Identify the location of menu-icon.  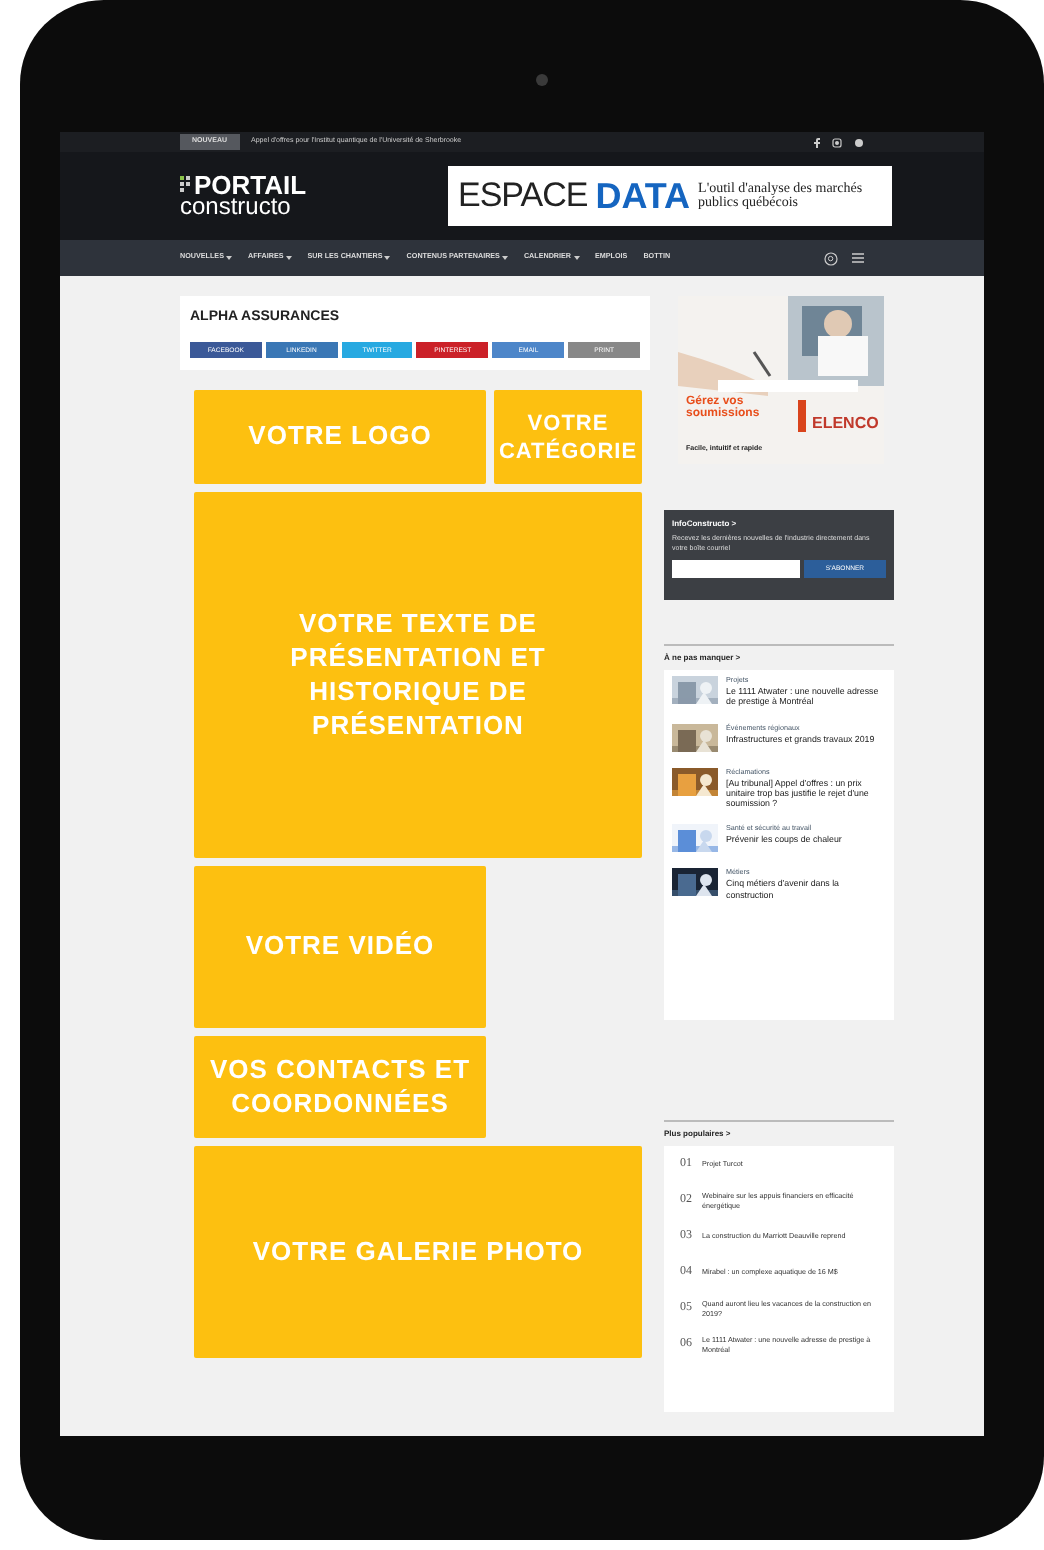
(858, 258).